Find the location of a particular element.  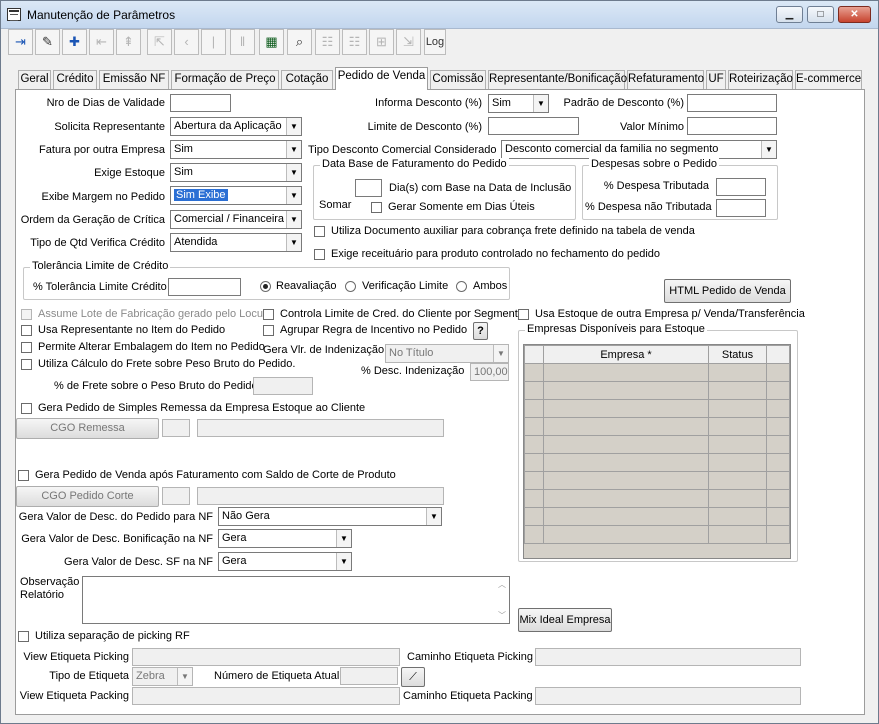

gera-desc-nf-select: Não Gera ▼ is located at coordinates (330, 516).